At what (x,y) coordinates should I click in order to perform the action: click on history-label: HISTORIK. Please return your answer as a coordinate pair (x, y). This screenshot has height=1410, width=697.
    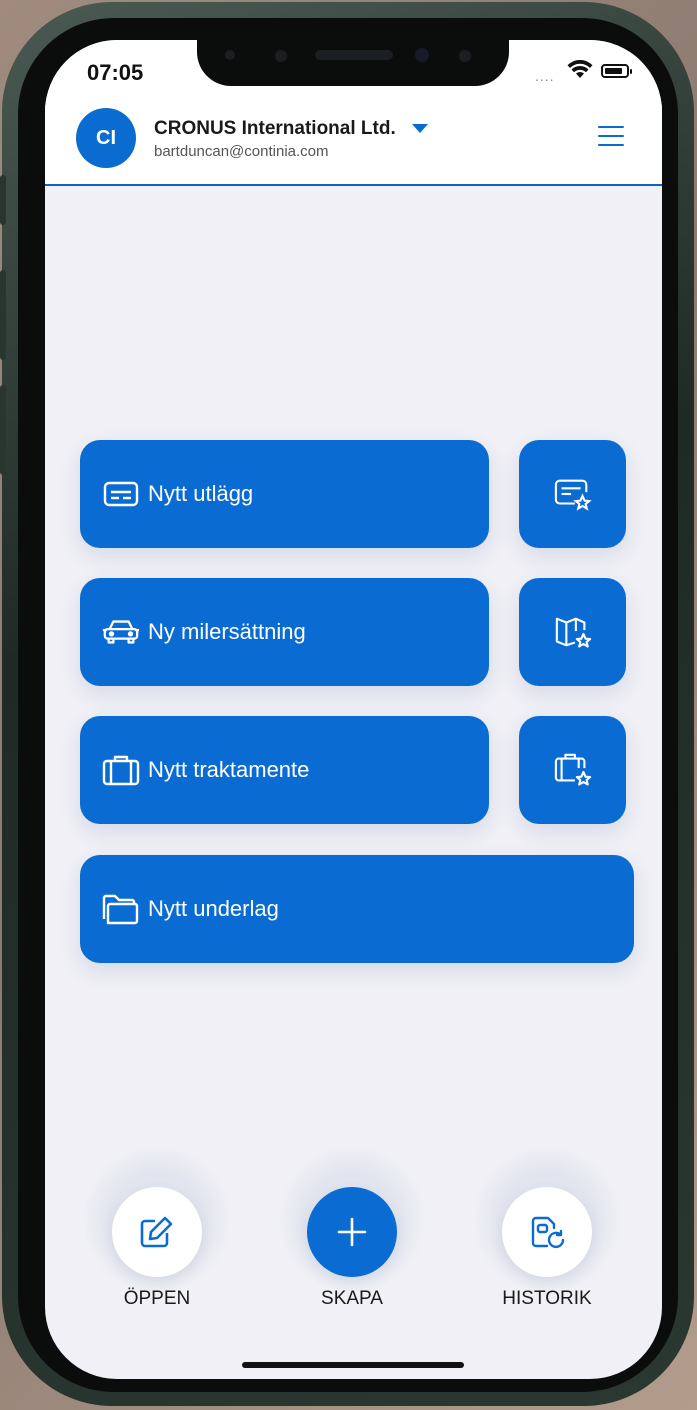
    Looking at the image, I should click on (547, 1298).